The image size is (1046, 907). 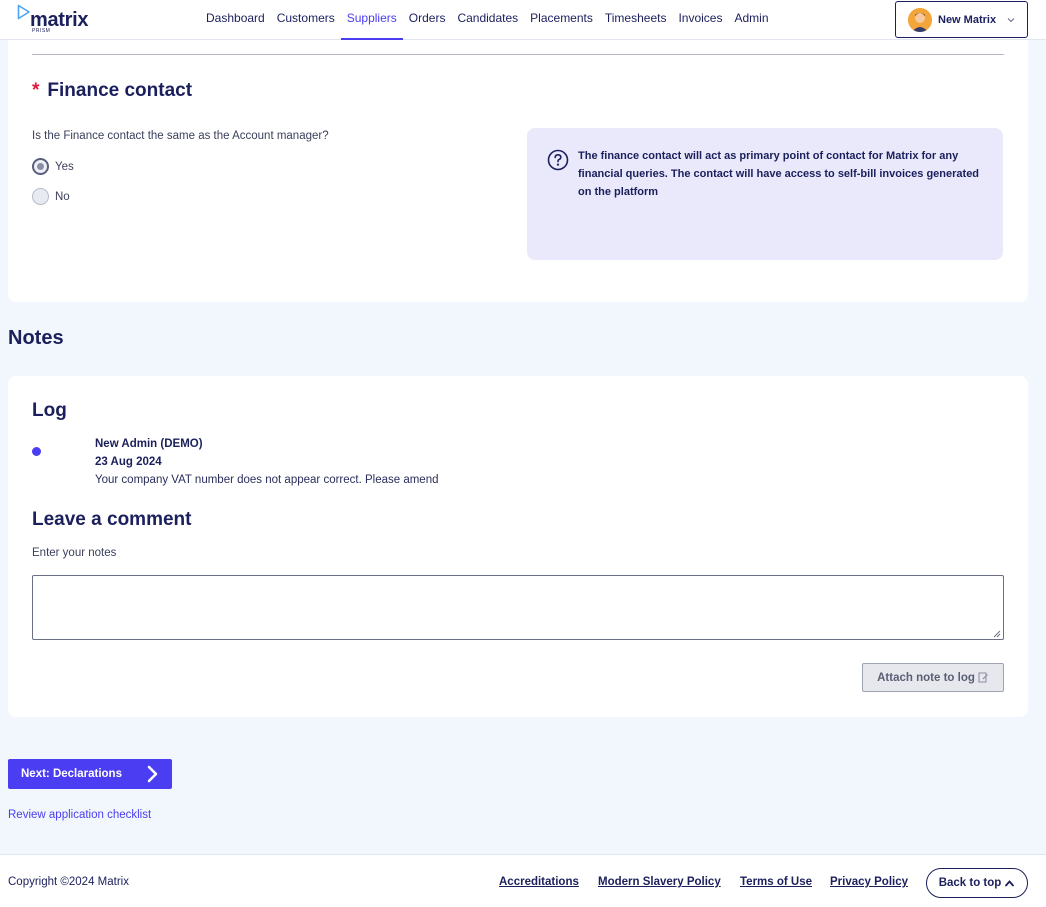 What do you see at coordinates (36, 338) in the screenshot?
I see `notes-heading: Notes` at bounding box center [36, 338].